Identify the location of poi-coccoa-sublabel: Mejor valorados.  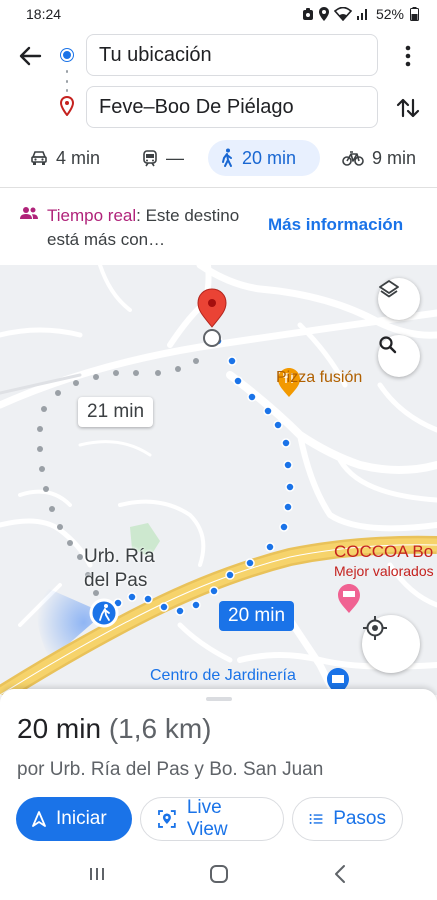
(384, 571).